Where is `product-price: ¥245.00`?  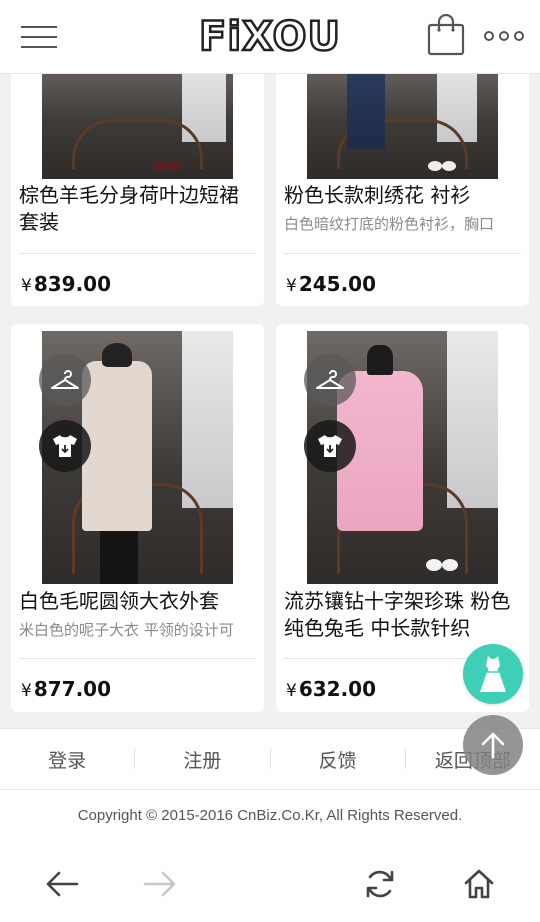 product-price: ¥245.00 is located at coordinates (331, 284).